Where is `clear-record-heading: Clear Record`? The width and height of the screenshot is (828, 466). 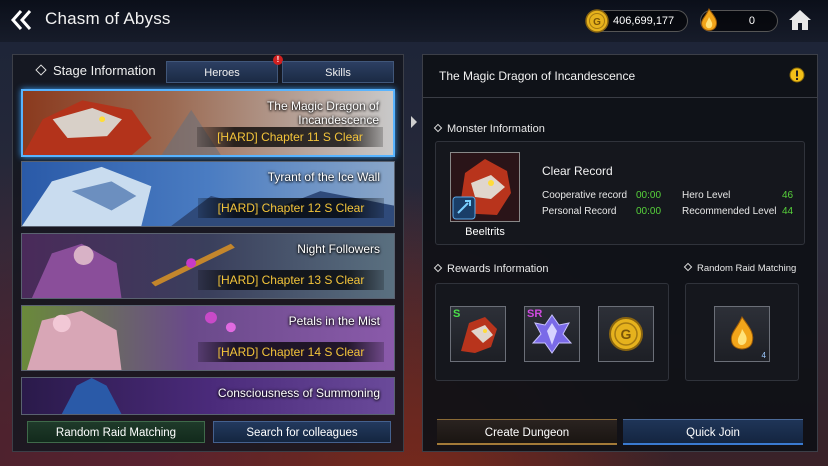 clear-record-heading: Clear Record is located at coordinates (577, 171).